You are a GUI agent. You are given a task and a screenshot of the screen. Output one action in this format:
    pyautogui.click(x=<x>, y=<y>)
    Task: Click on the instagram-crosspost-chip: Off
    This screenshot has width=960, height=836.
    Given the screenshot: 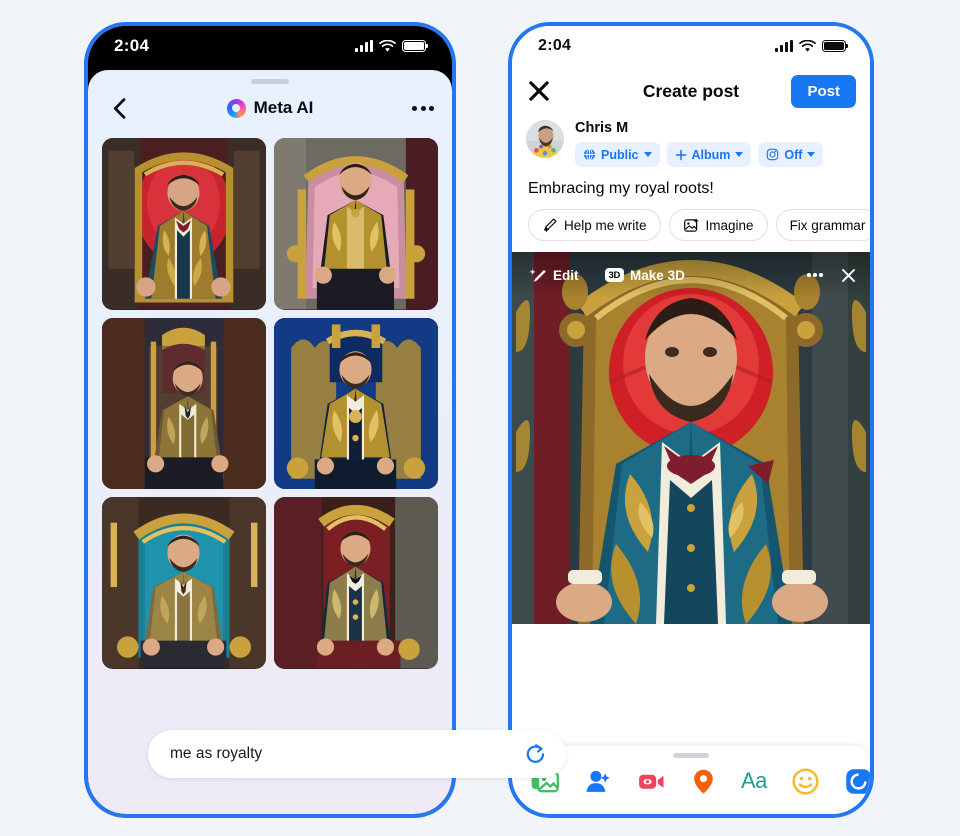 What is the action you would take?
    pyautogui.click(x=791, y=154)
    